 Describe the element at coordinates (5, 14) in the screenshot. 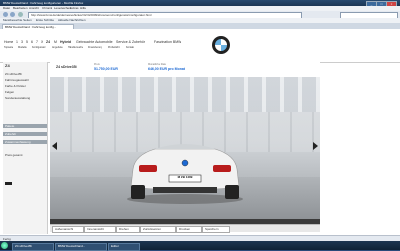

I see `back-icon` at that location.